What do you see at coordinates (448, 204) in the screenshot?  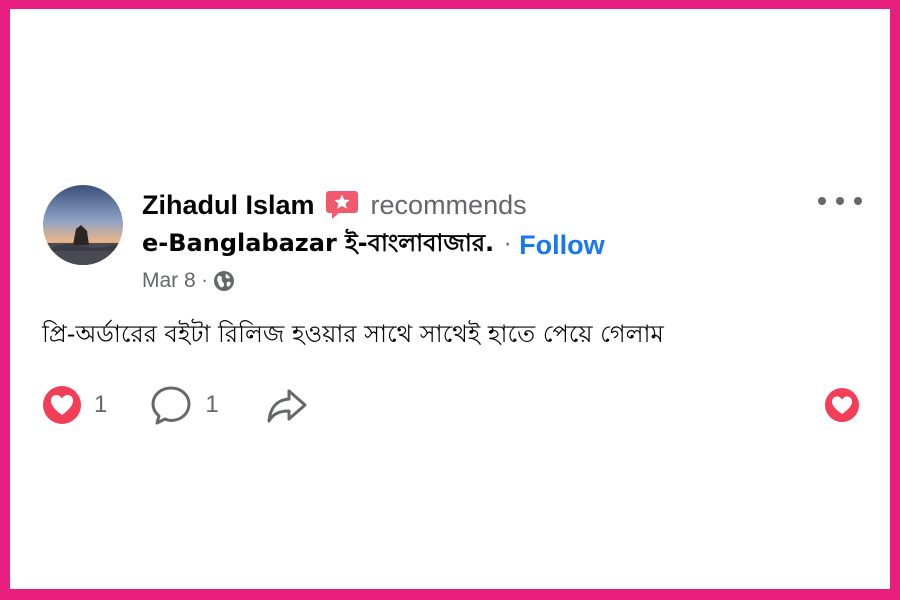 I see `recommends-text: recommends` at bounding box center [448, 204].